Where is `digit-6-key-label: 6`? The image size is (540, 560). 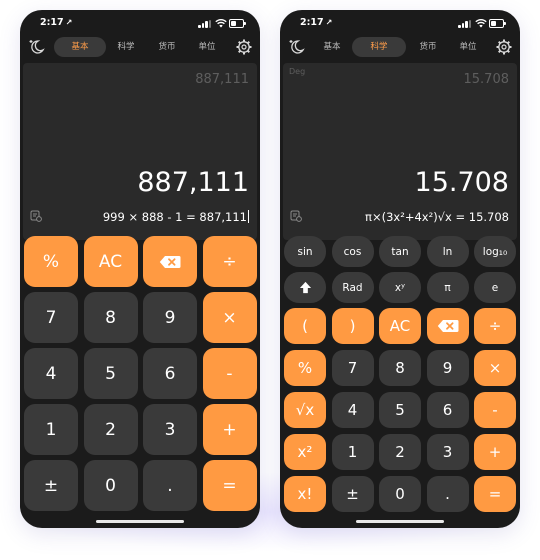 digit-6-key-label: 6 is located at coordinates (170, 373).